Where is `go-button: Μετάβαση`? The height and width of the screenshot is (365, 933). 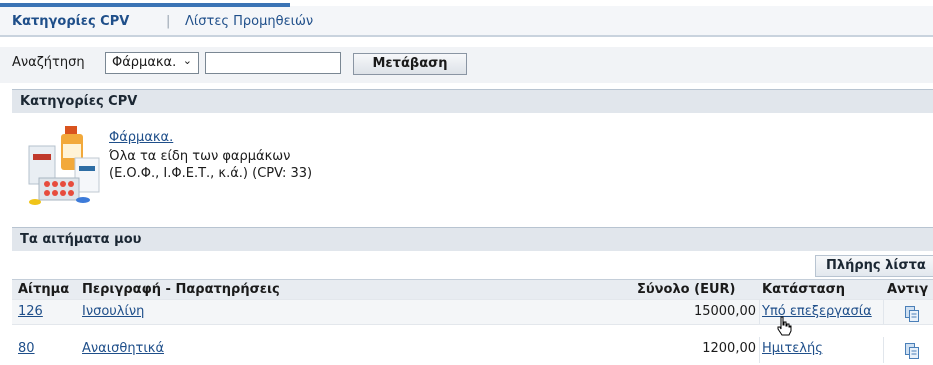
go-button: Μετάβαση is located at coordinates (410, 64).